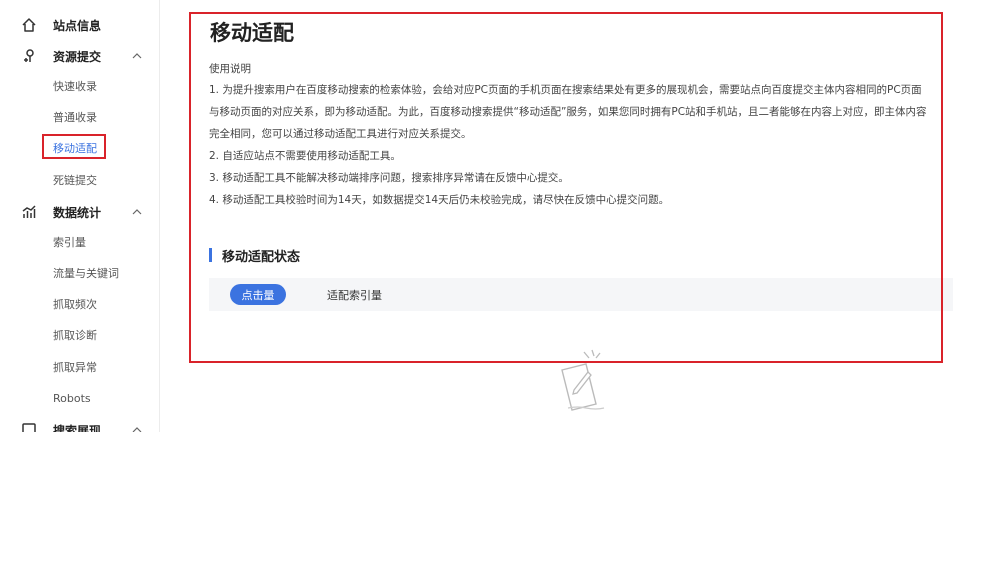 This screenshot has width=1000, height=562. I want to click on submit-icon, so click(29, 56).